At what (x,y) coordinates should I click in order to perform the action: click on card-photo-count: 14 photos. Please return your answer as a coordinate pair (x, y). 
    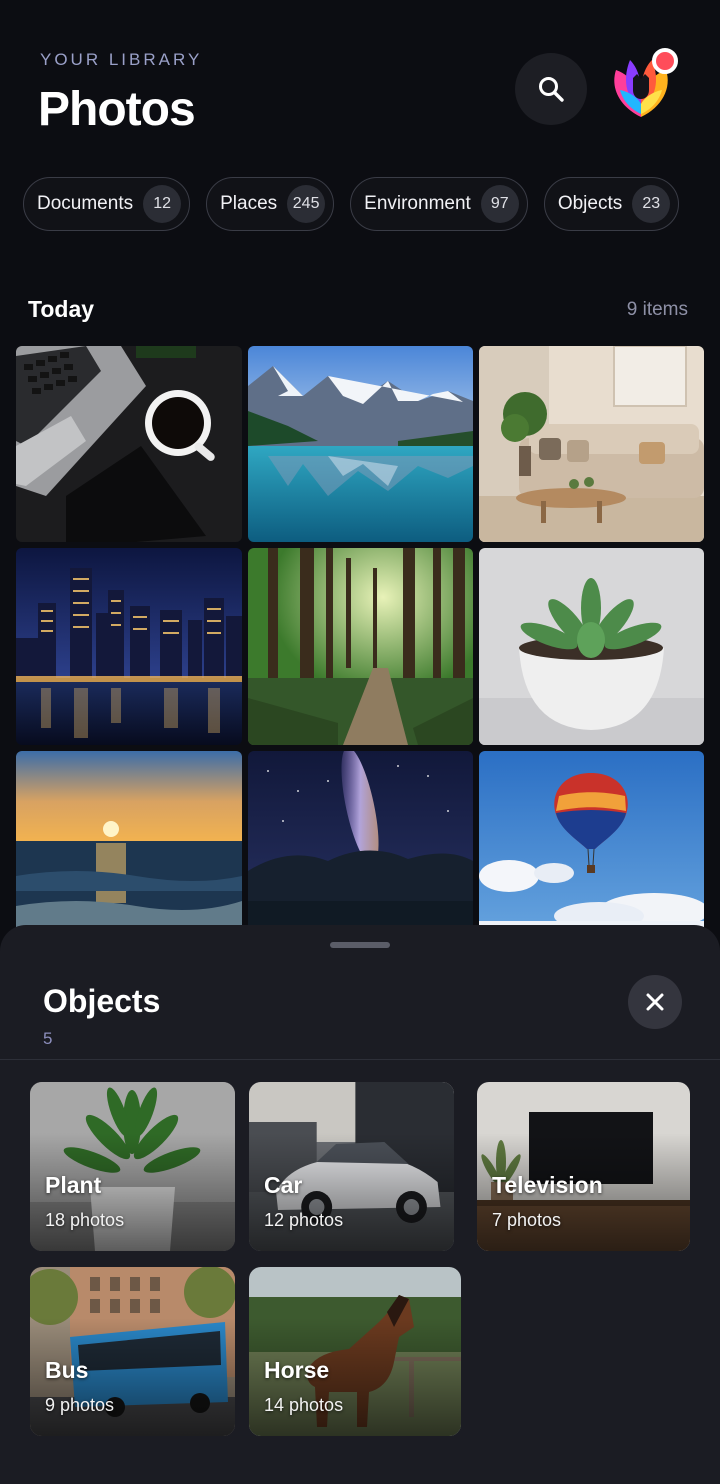
    Looking at the image, I should click on (304, 1405).